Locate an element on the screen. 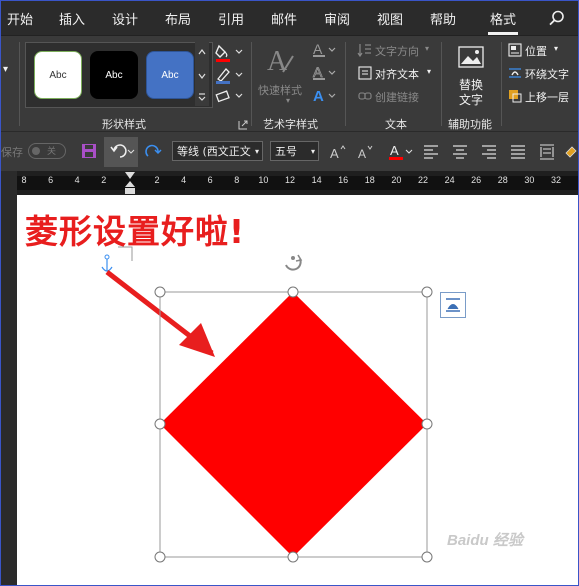 The height and width of the screenshot is (586, 579). bring-forward-label: 上移一层 is located at coordinates (547, 97).